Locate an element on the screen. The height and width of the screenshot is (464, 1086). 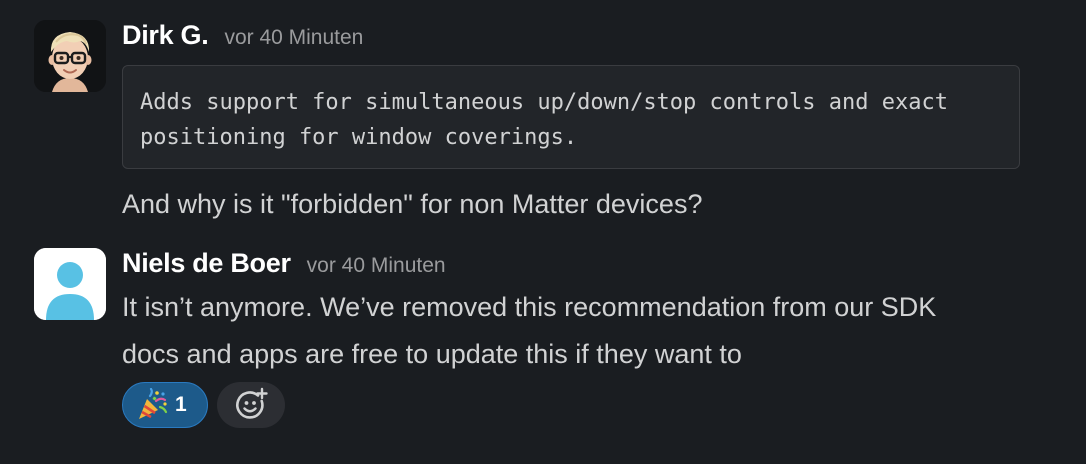
add-emoji-icon is located at coordinates (252, 403).